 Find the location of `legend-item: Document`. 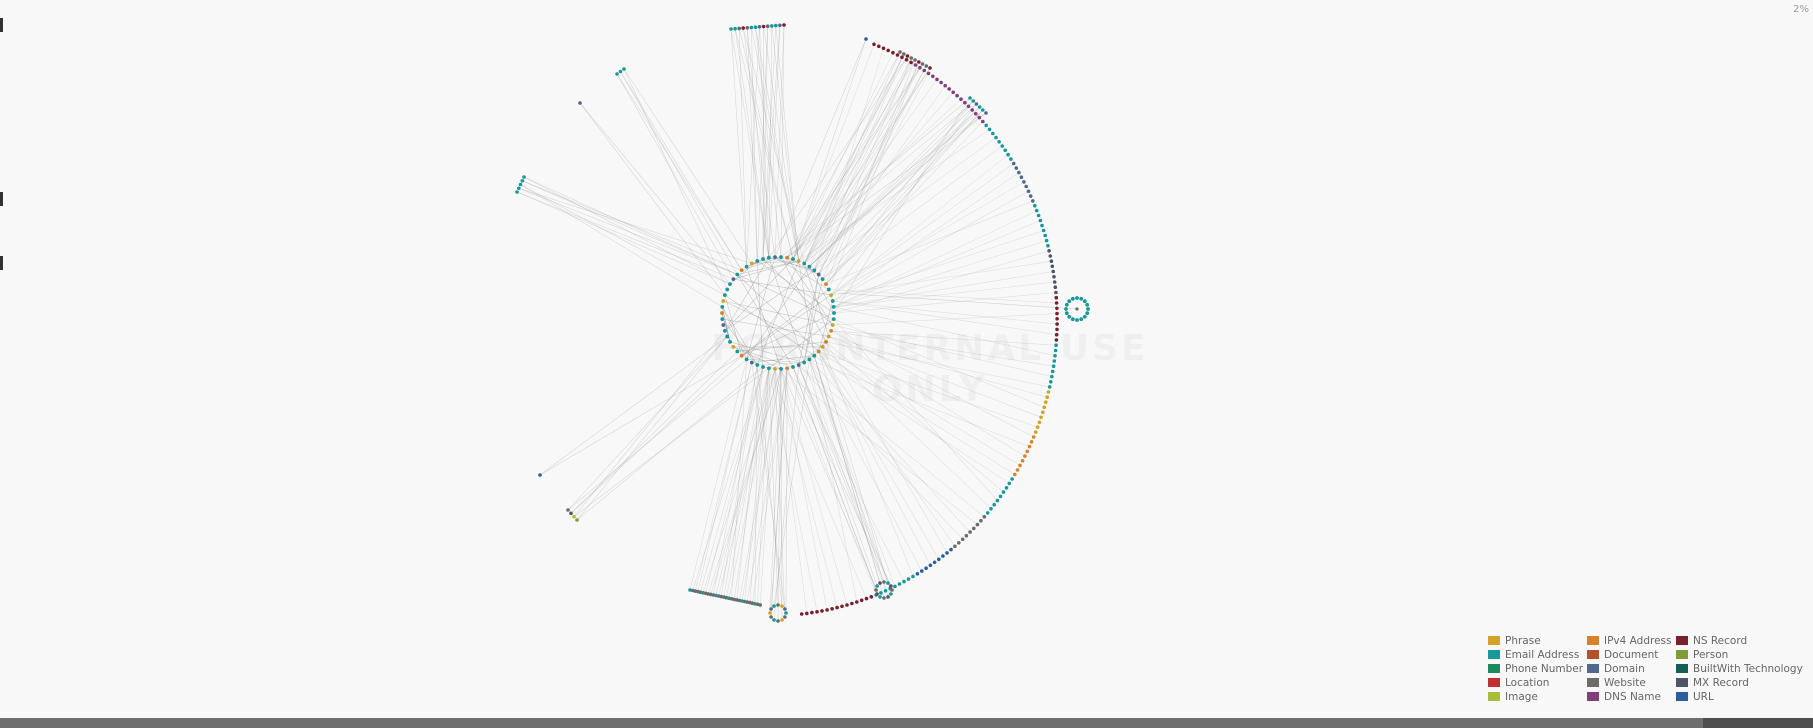

legend-item: Document is located at coordinates (1631, 654).